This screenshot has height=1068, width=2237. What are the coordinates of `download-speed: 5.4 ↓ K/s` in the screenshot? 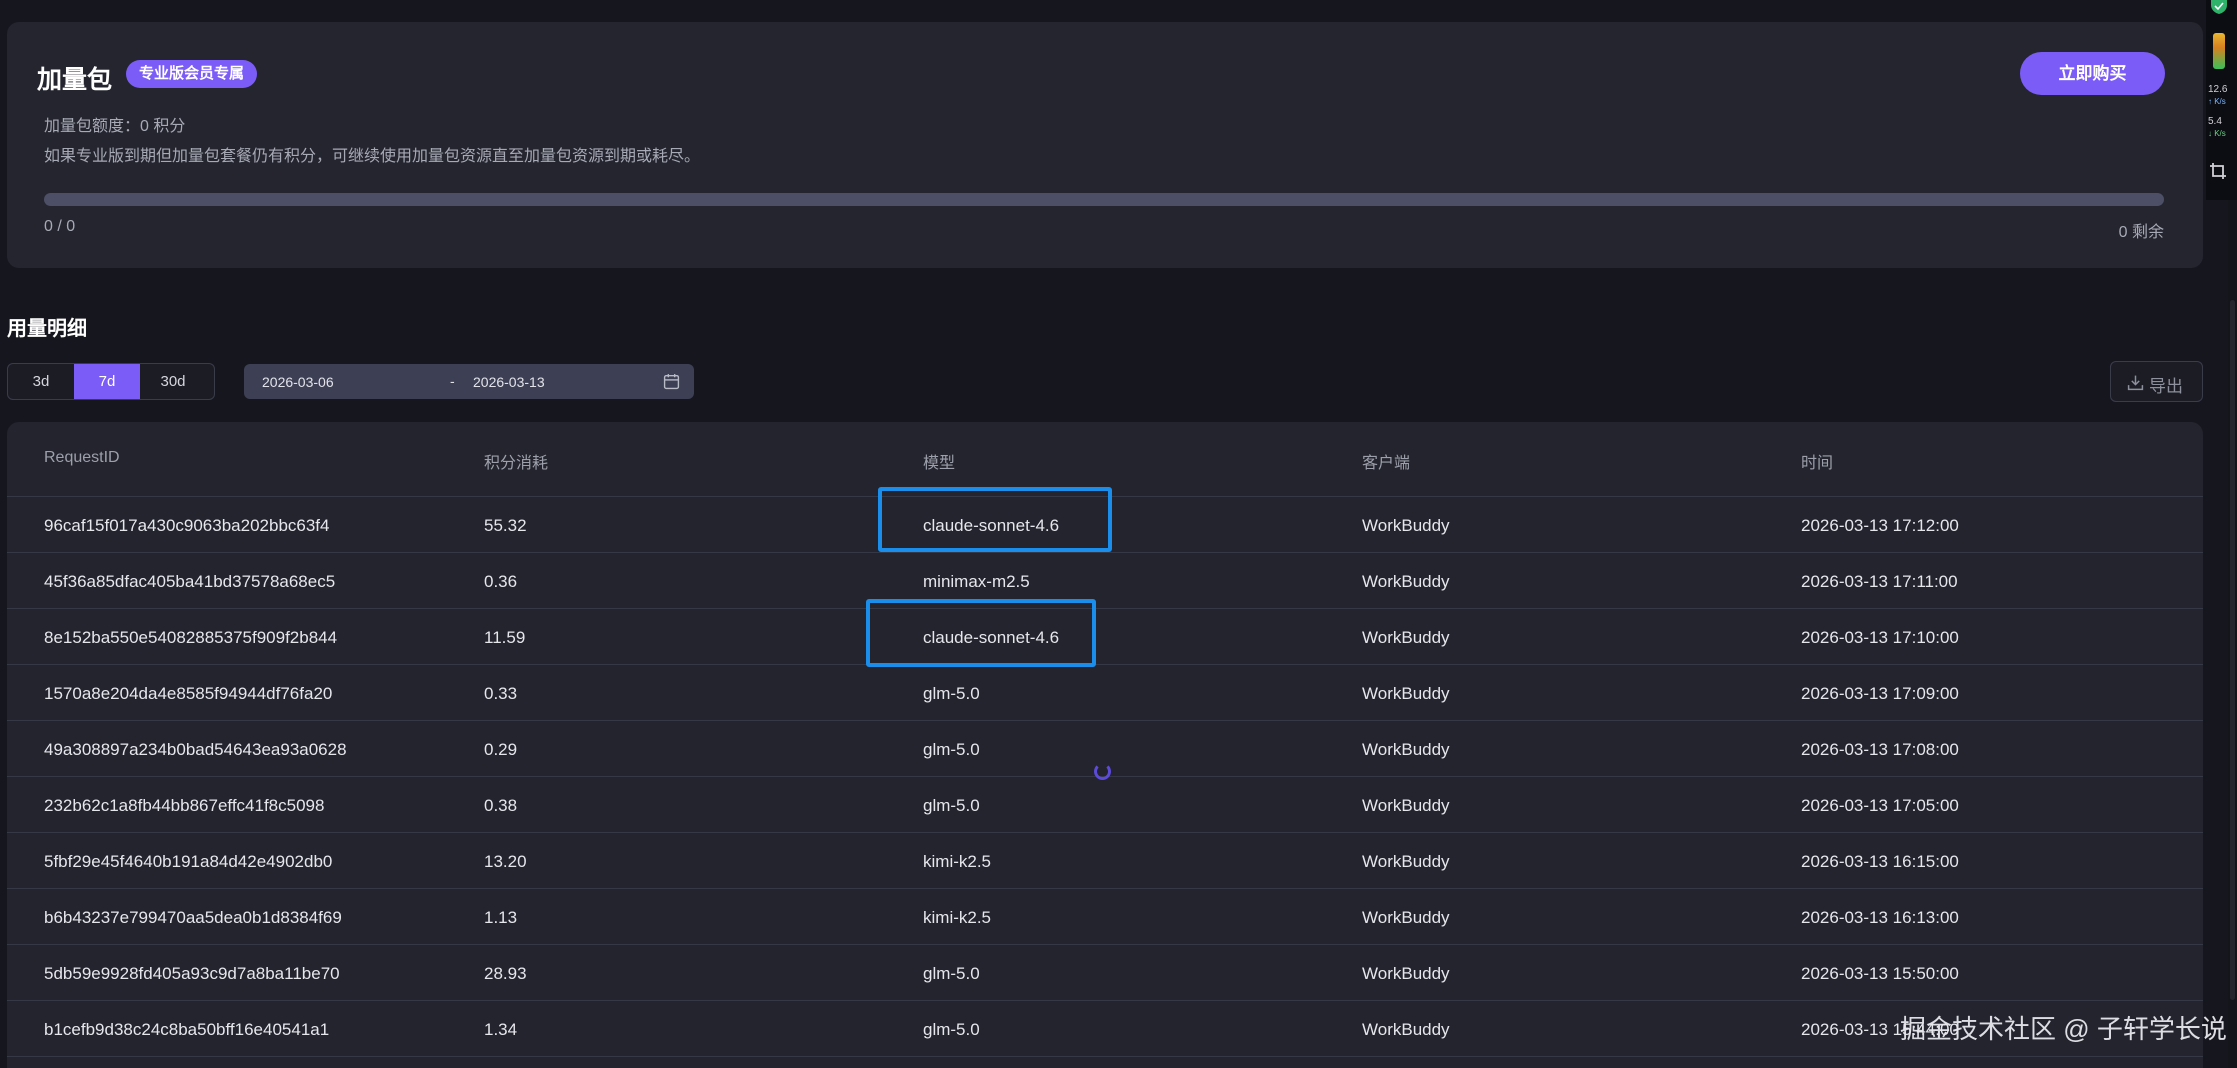 It's located at (2222, 128).